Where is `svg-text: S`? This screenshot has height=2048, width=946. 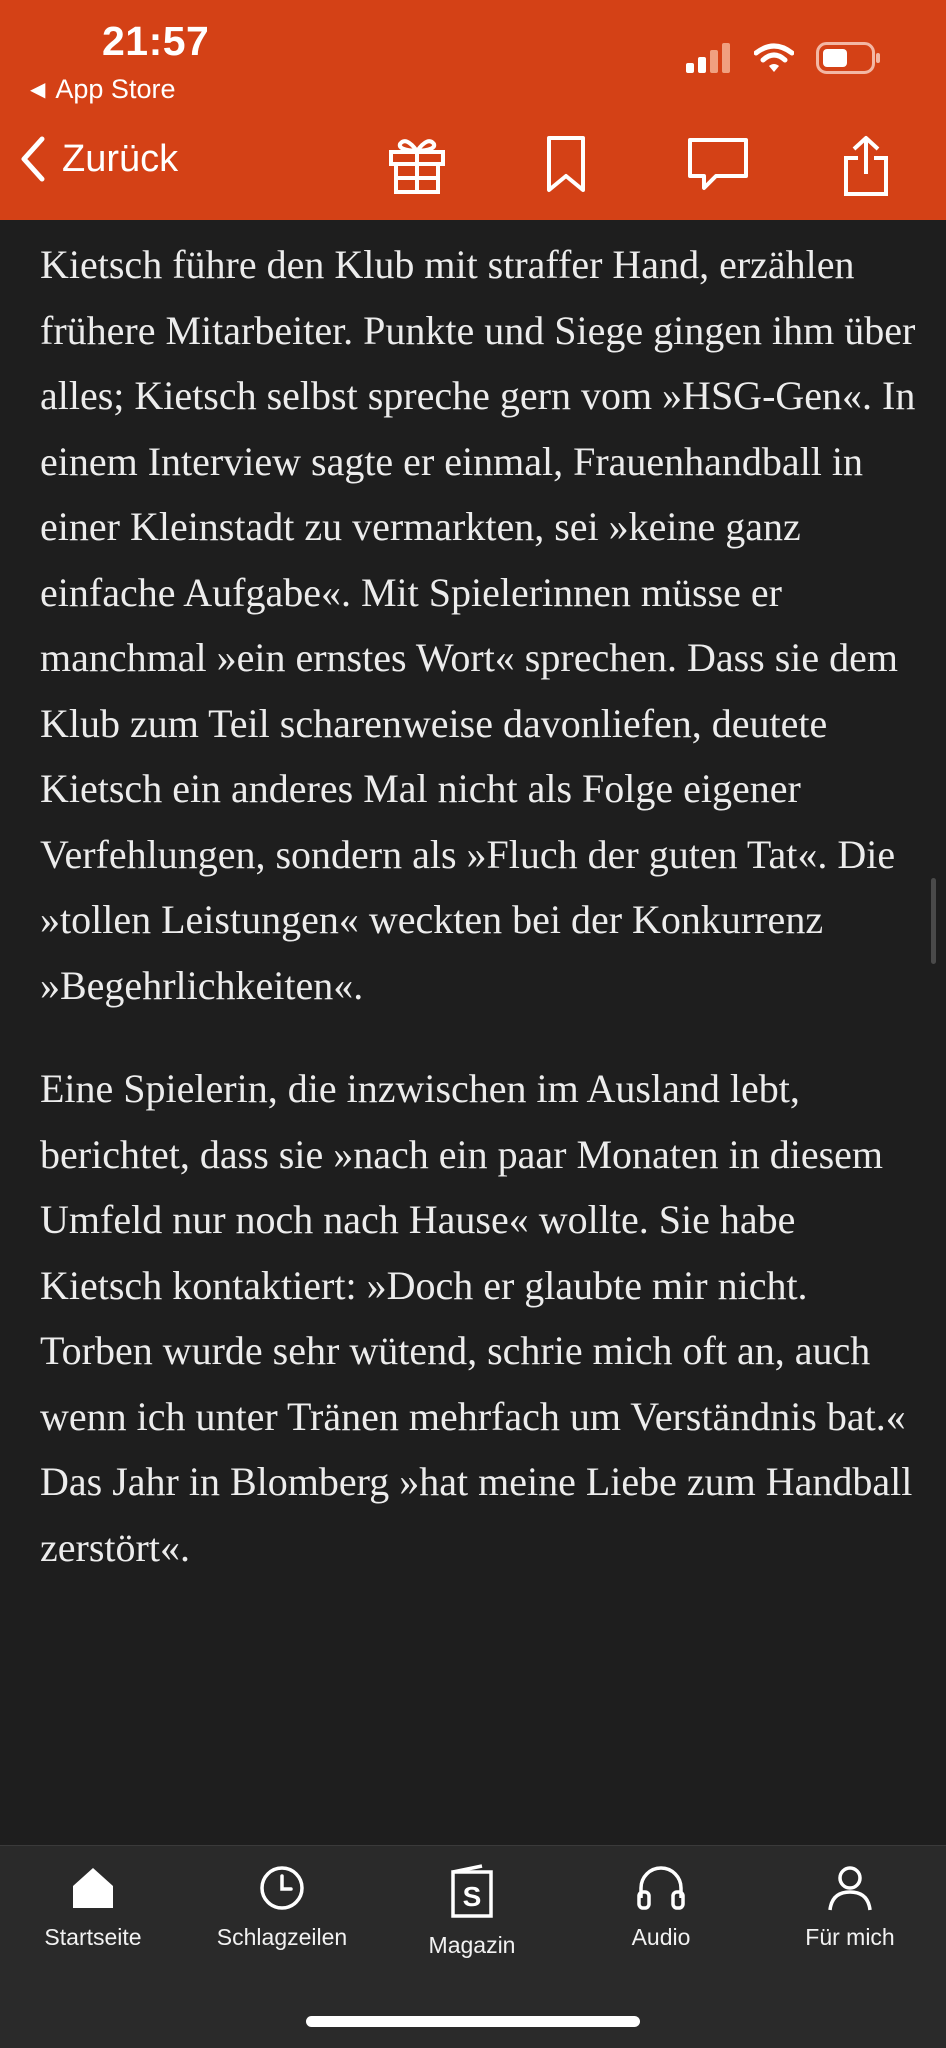 svg-text: S is located at coordinates (472, 1896).